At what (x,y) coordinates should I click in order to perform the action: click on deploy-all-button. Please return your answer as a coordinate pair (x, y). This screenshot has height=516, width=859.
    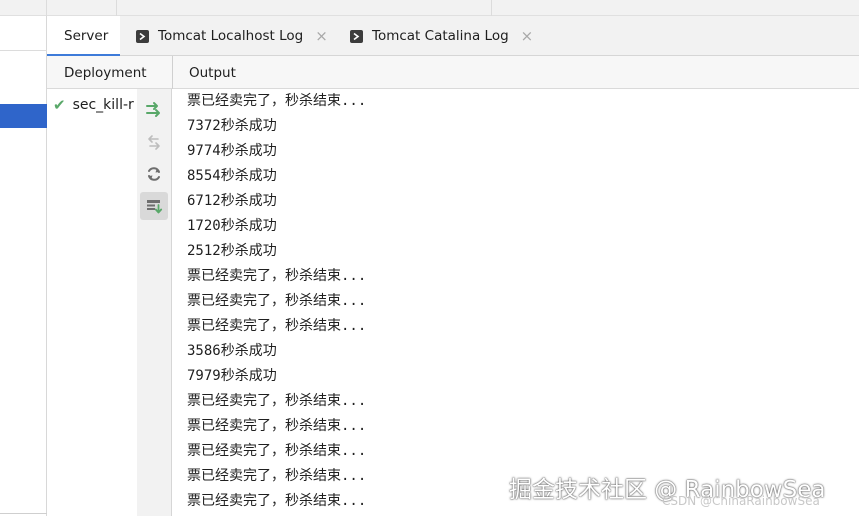
    Looking at the image, I should click on (154, 110).